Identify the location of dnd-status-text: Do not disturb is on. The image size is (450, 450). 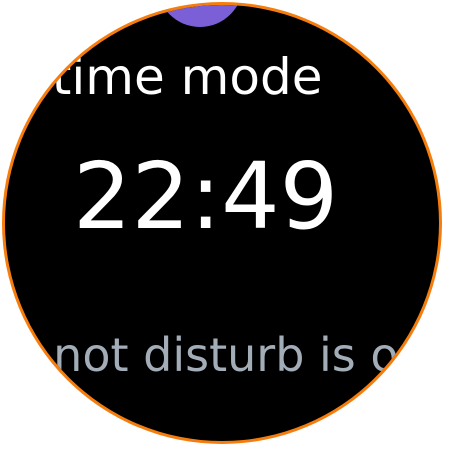
(215, 355).